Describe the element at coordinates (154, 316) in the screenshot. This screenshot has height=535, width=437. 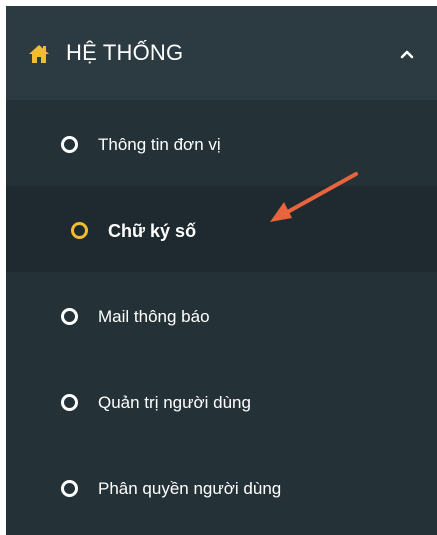
I see `menu-item-label: Mail thông báo` at that location.